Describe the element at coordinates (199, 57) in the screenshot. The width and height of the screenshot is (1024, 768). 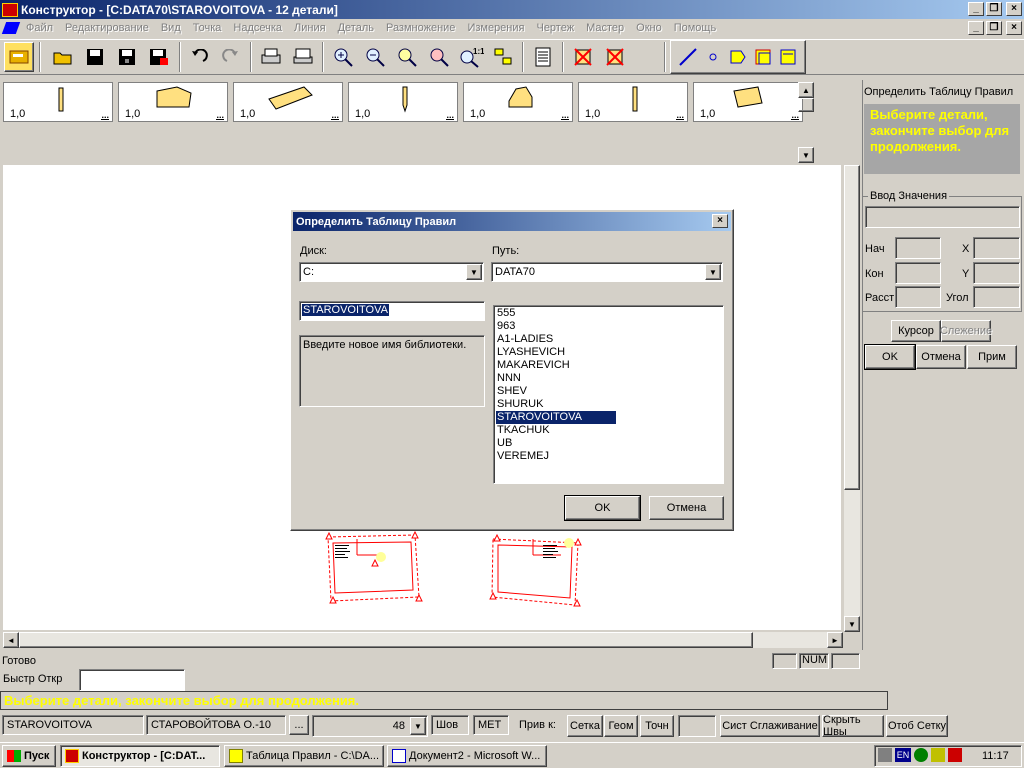
I see `undo-icon` at that location.